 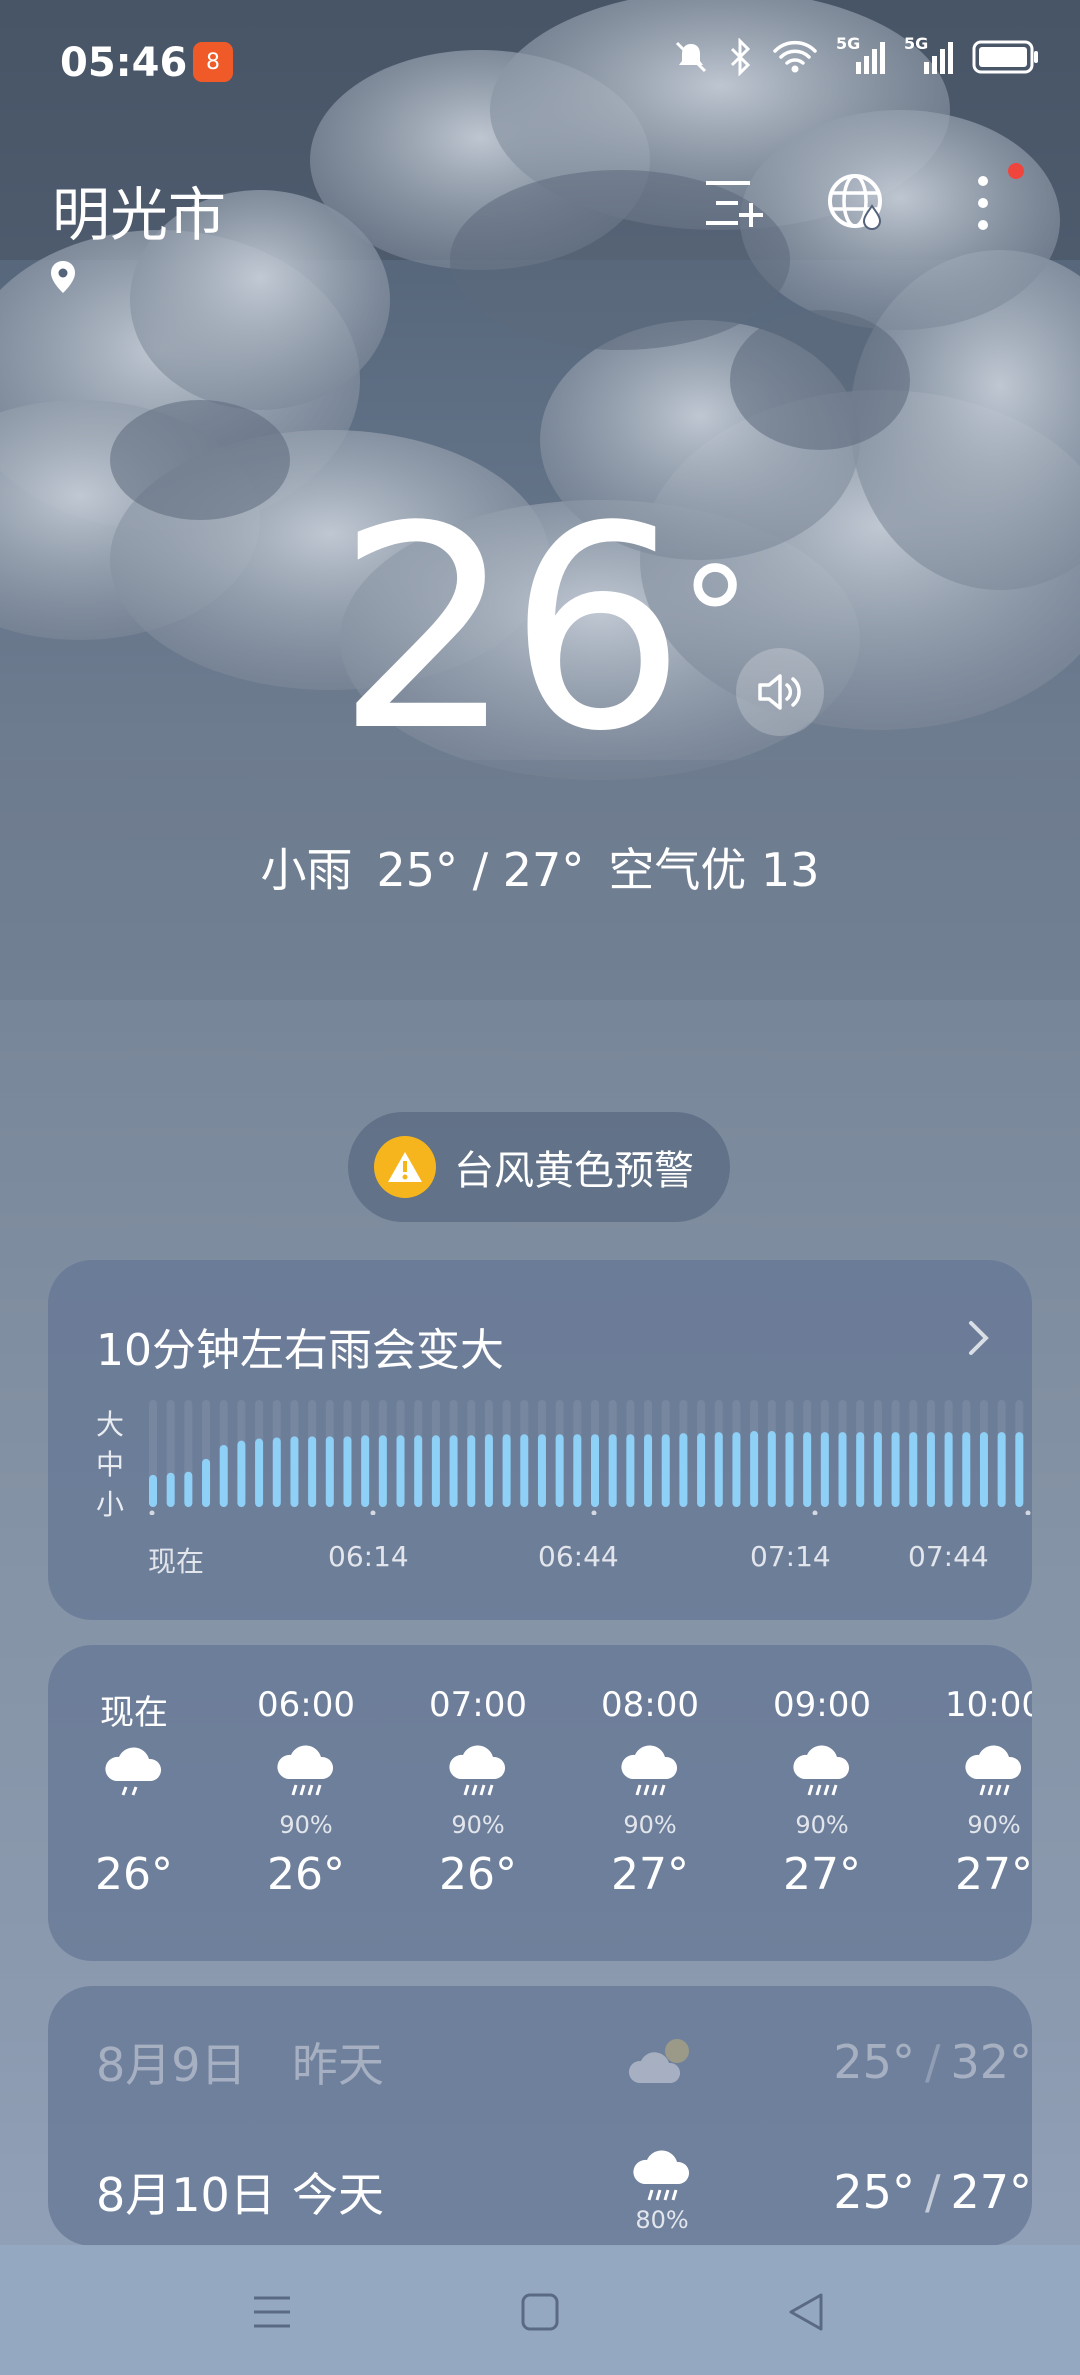 I want to click on app-notification-icon: 8, so click(x=213, y=62).